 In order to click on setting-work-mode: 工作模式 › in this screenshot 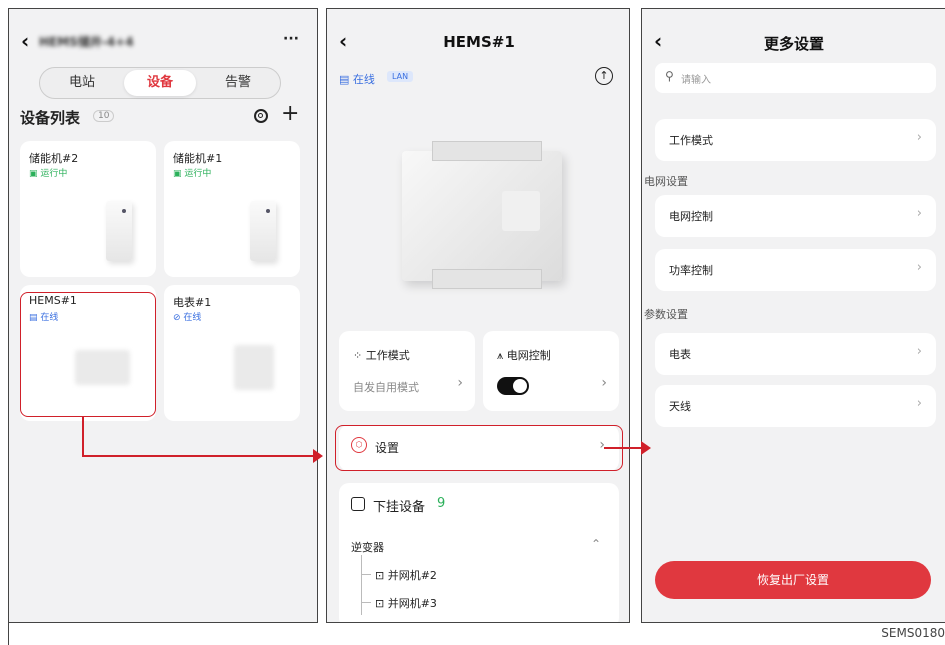, I will do `click(795, 140)`.